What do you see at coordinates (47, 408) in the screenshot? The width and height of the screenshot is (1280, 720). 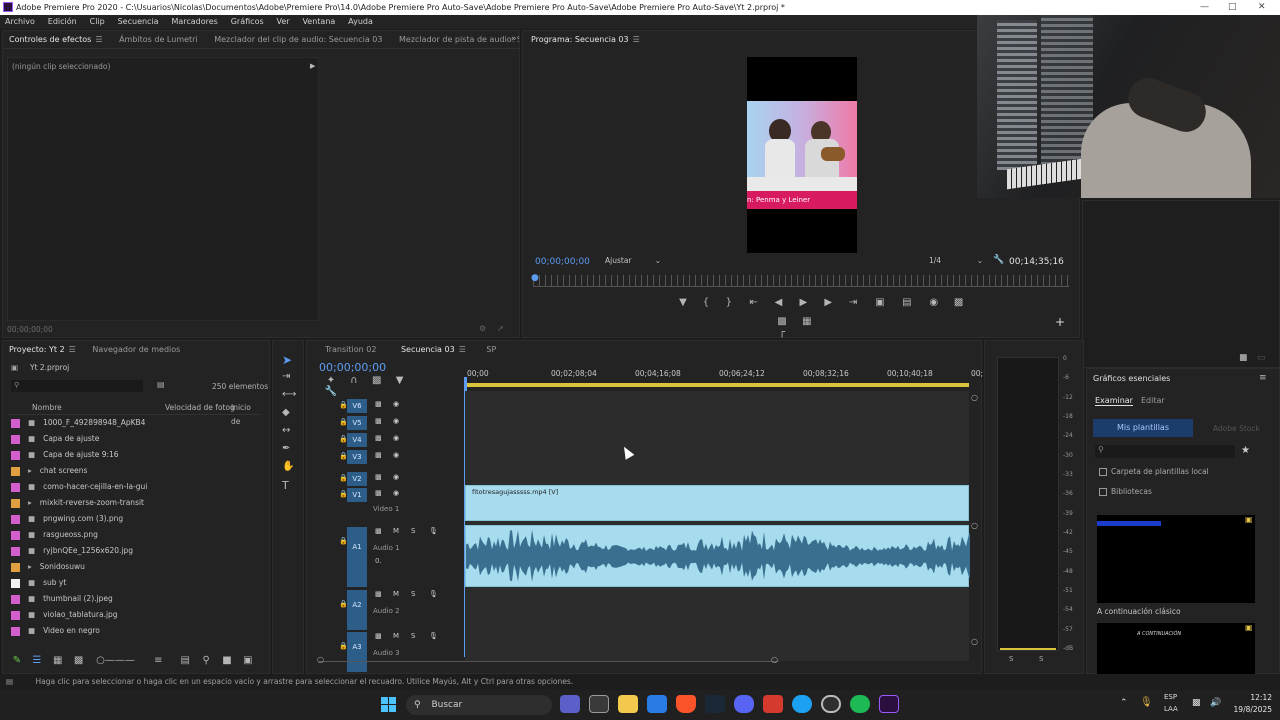 I see `column-name: Nombre` at bounding box center [47, 408].